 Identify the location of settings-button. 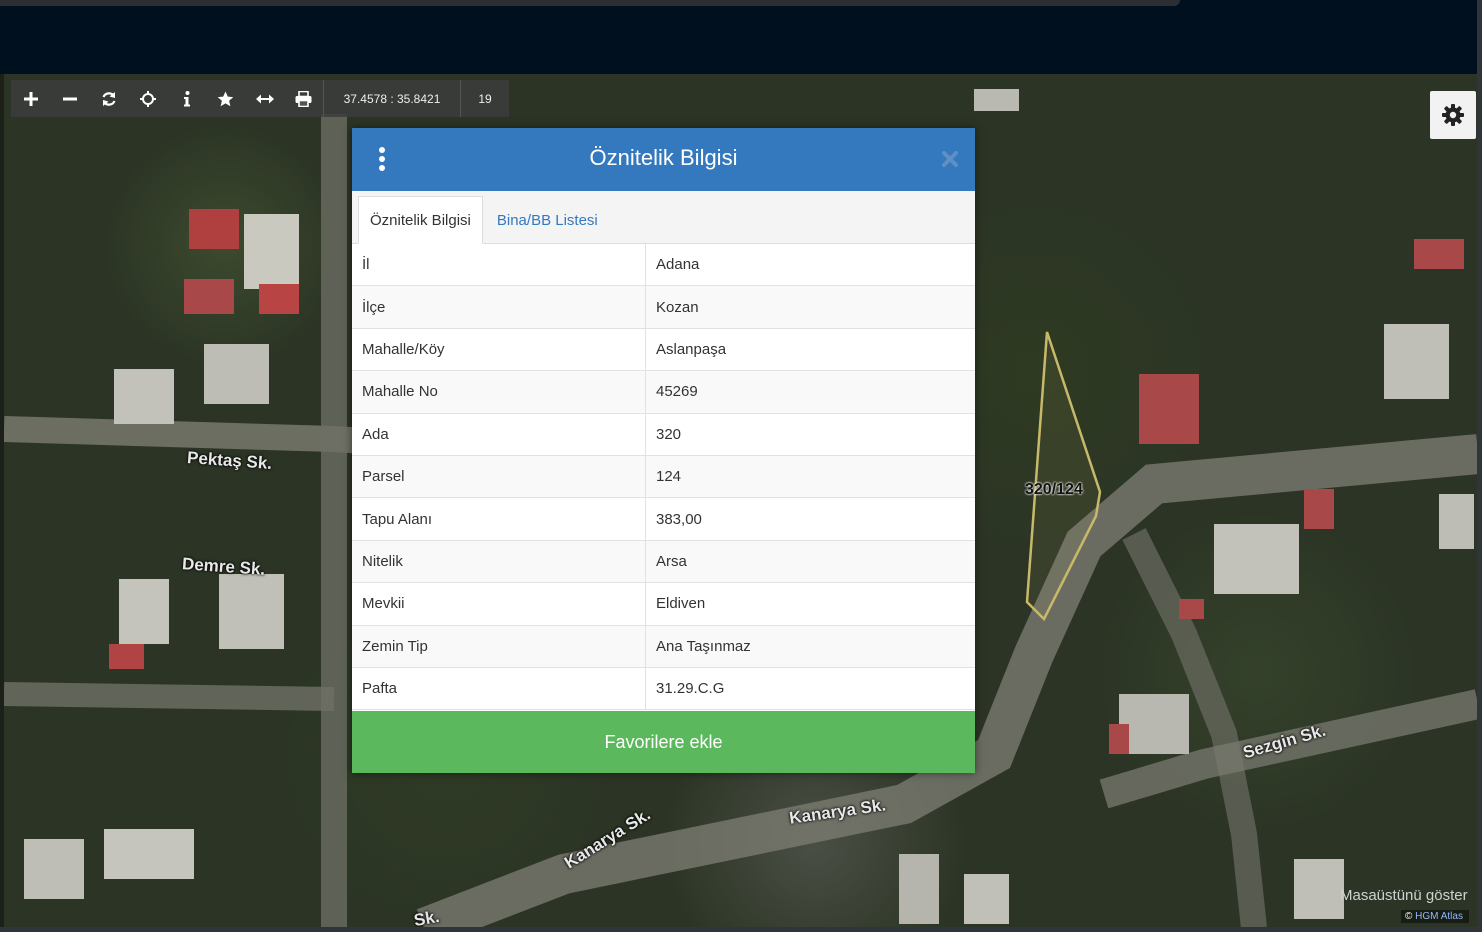
(1453, 115).